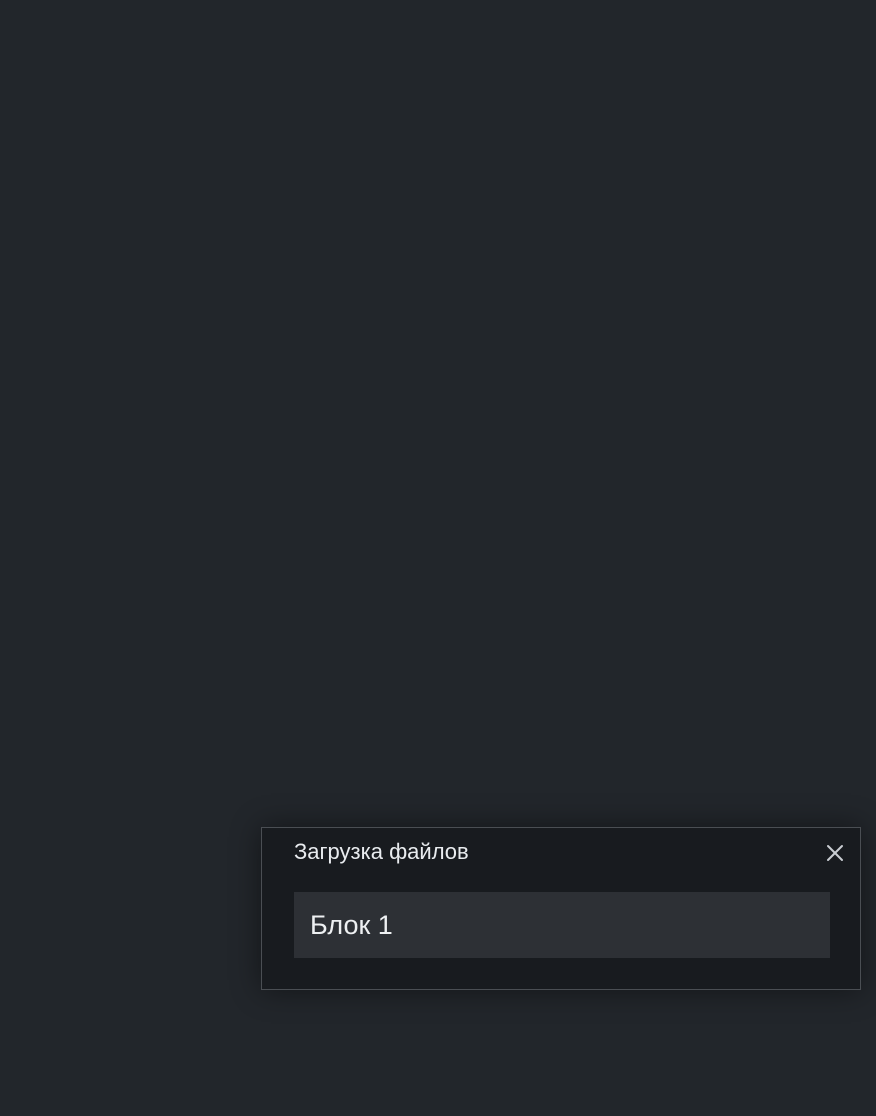 The width and height of the screenshot is (876, 1116). I want to click on close-button, so click(835, 853).